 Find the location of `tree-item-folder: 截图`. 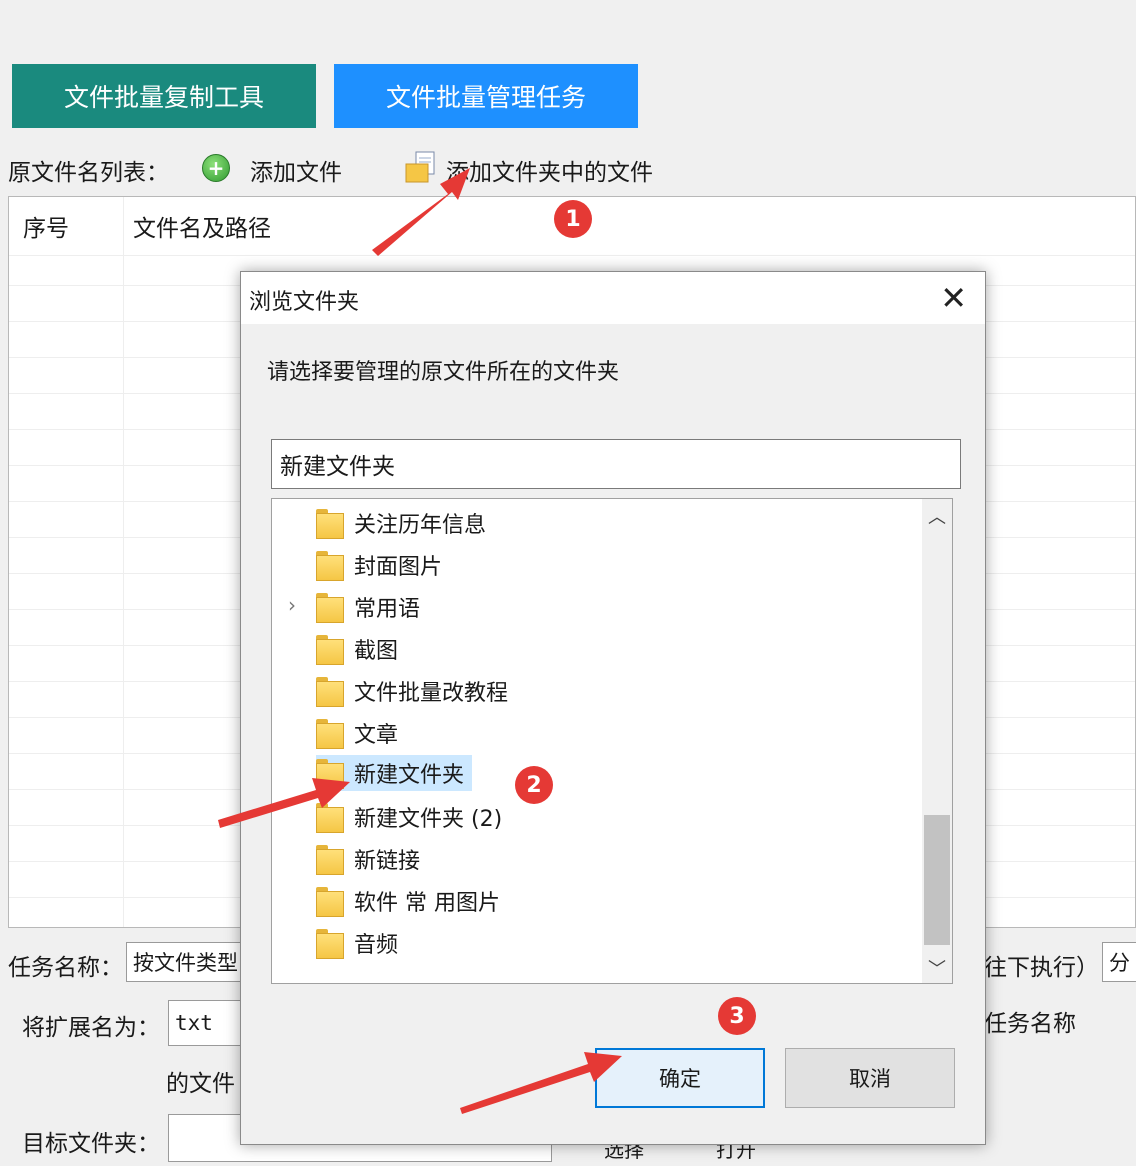

tree-item-folder: 截图 is located at coordinates (361, 649).